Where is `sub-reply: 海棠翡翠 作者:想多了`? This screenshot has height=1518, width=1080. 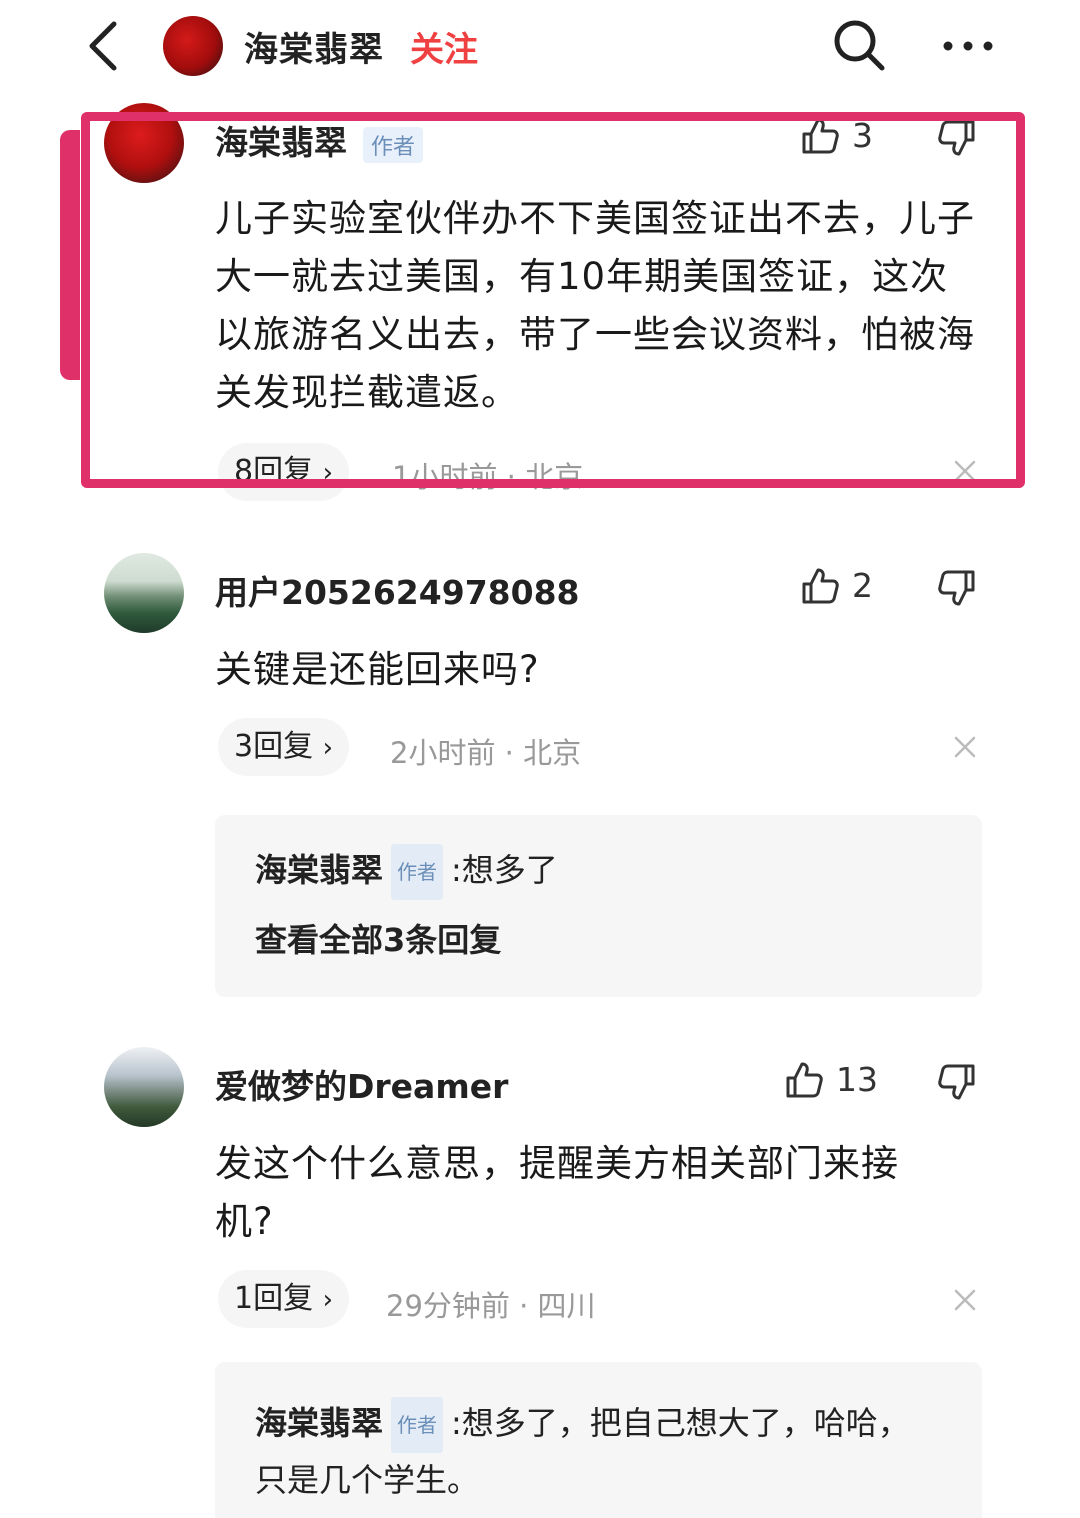 sub-reply: 海棠翡翠 作者:想多了 is located at coordinates (406, 871).